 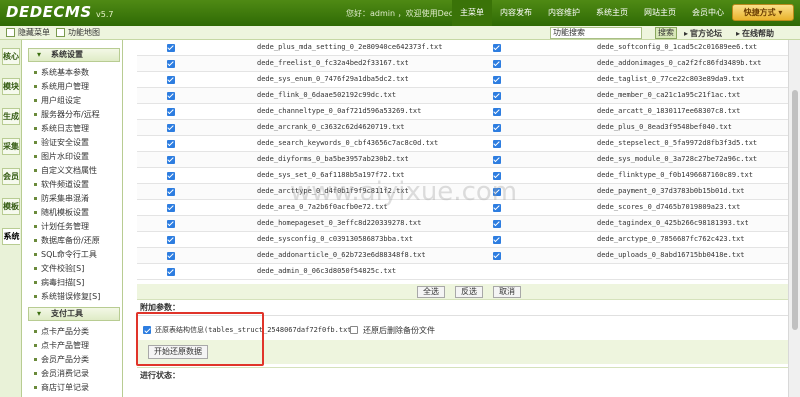 I want to click on file-name: dede_stepselect_0_5fa9972d8fb3f3d5.txt, so click(x=677, y=143).